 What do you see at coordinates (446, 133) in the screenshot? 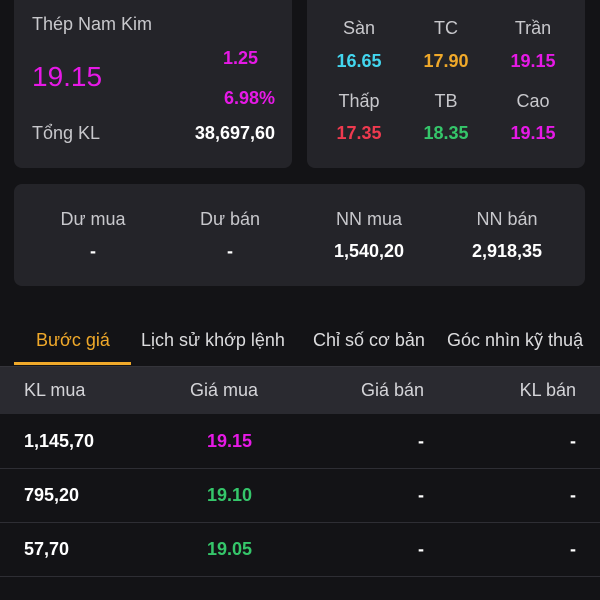
I see `average-value: 18.35` at bounding box center [446, 133].